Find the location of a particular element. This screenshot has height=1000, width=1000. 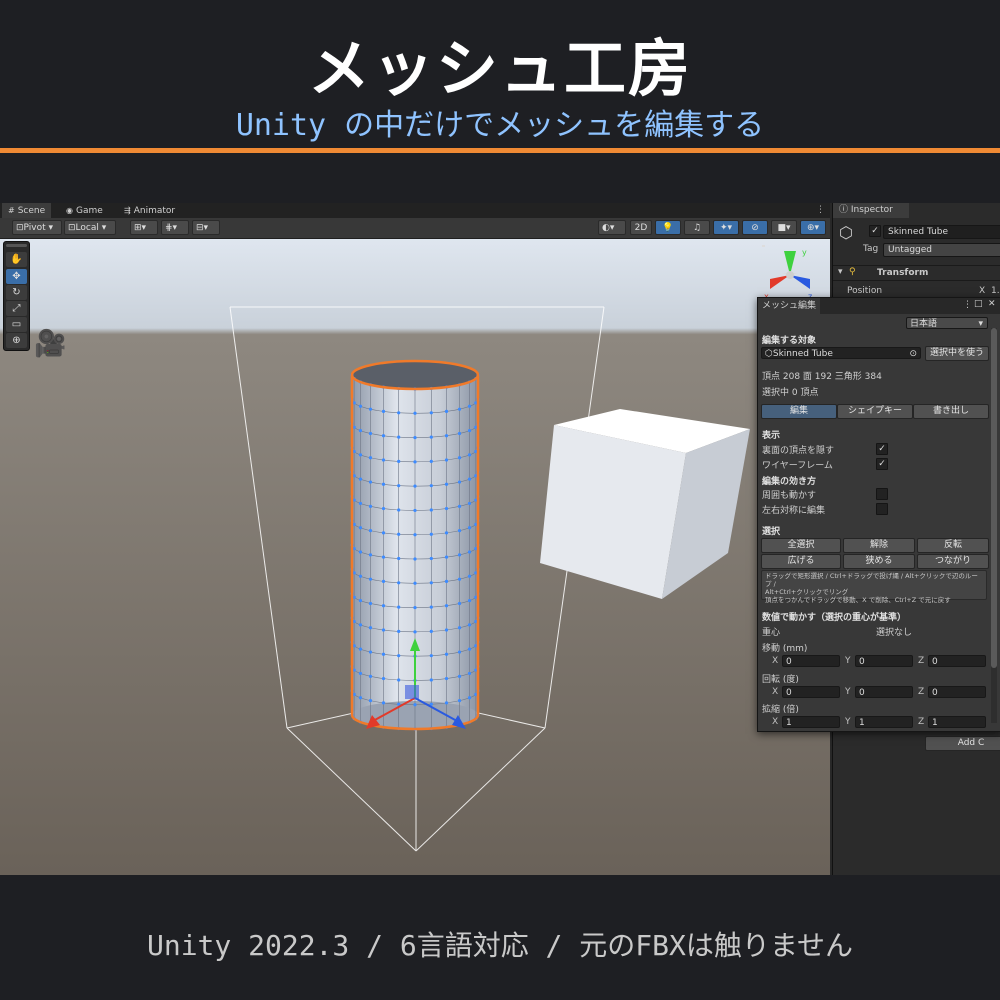

object-name-field: Skinned Tube is located at coordinates (941, 232).